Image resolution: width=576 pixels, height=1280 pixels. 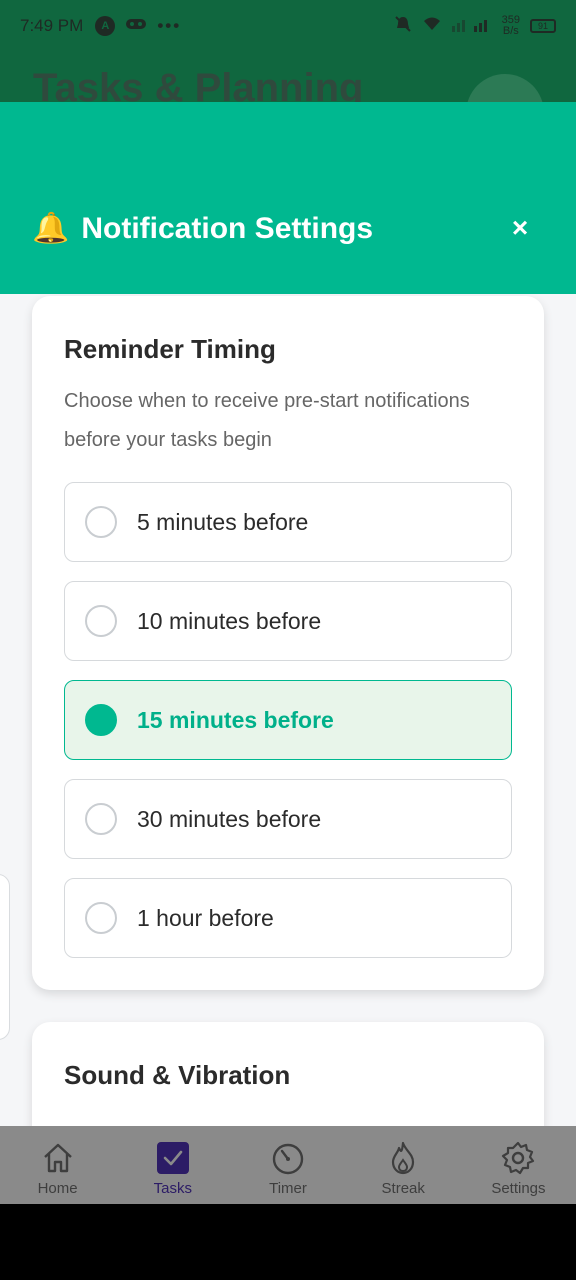 I want to click on timer-icon, so click(x=288, y=1159).